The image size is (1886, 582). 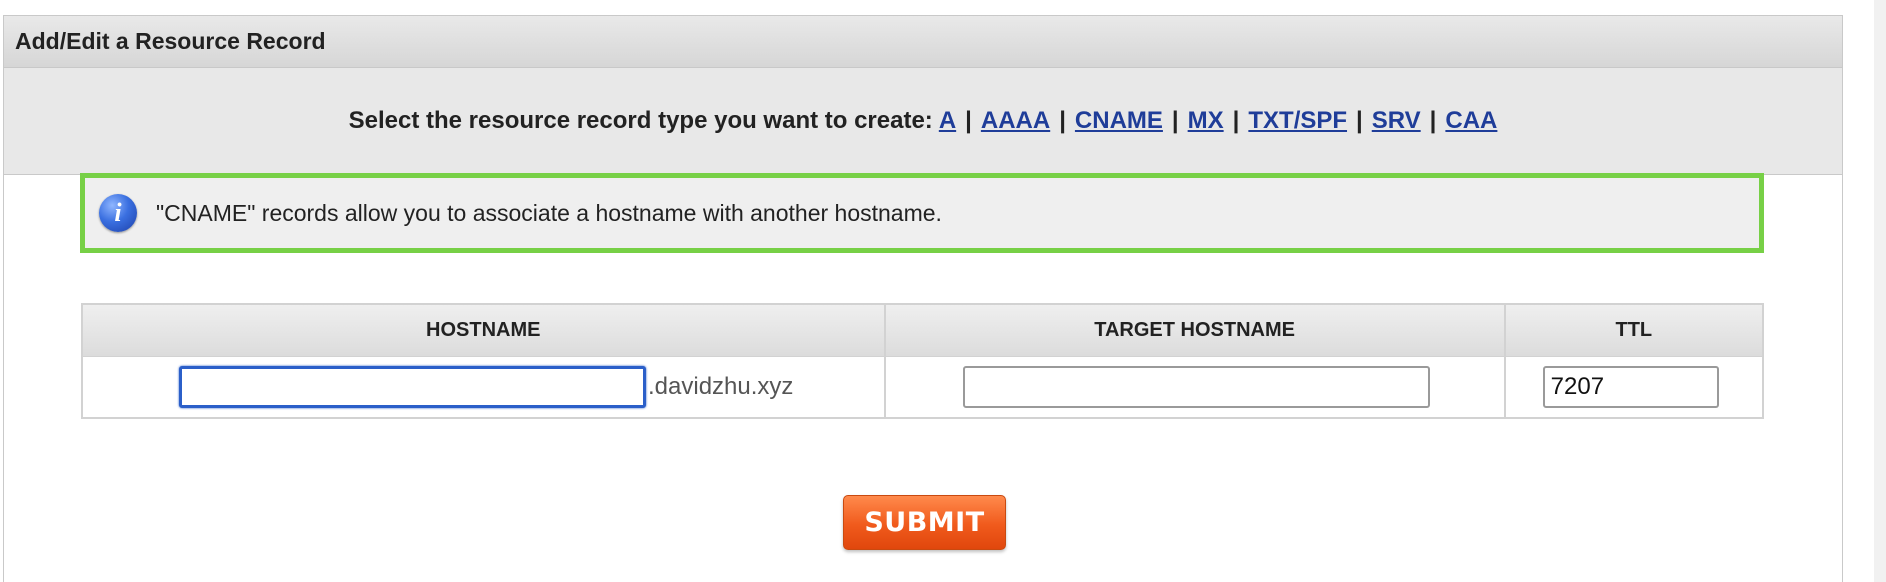 I want to click on target-hostname-input, so click(x=1196, y=387).